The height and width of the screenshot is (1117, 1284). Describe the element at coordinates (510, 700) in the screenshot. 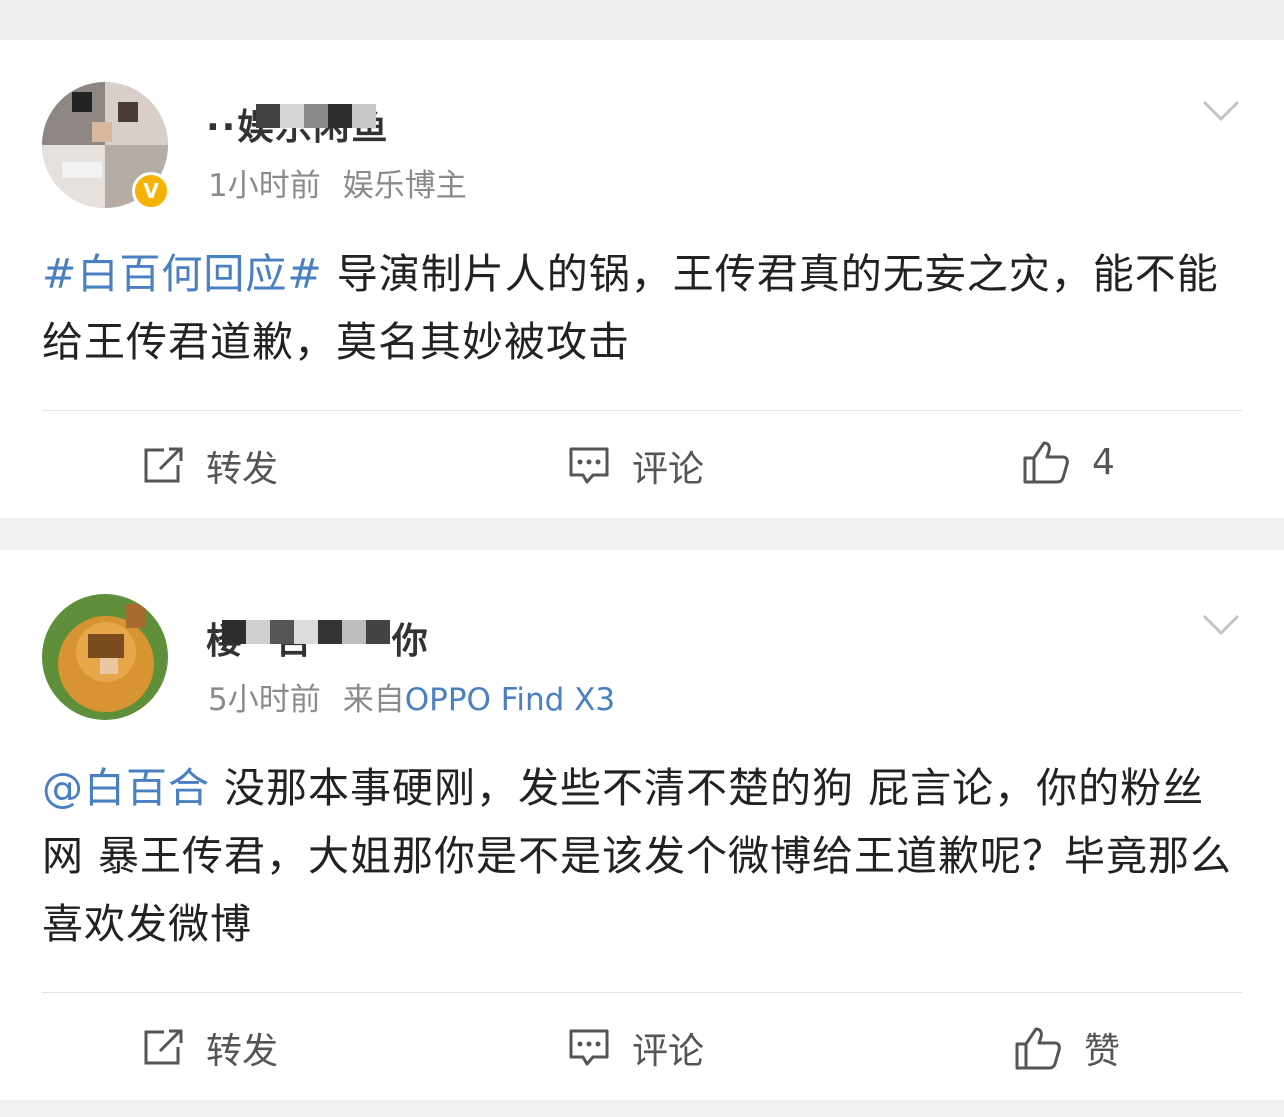

I see `device-link: OPPO Find X3` at that location.